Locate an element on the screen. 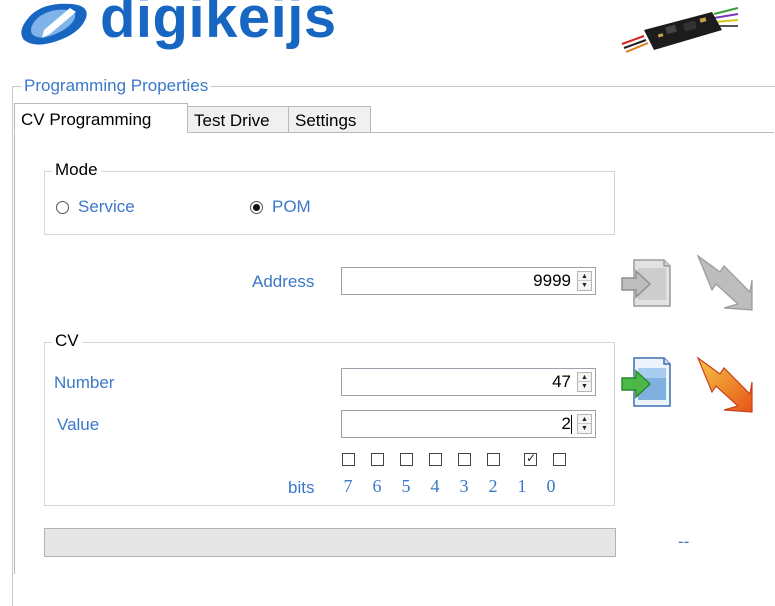 This screenshot has width=775, height=606. cv-number-spin-buttons: ▲ ▼ is located at coordinates (584, 382).